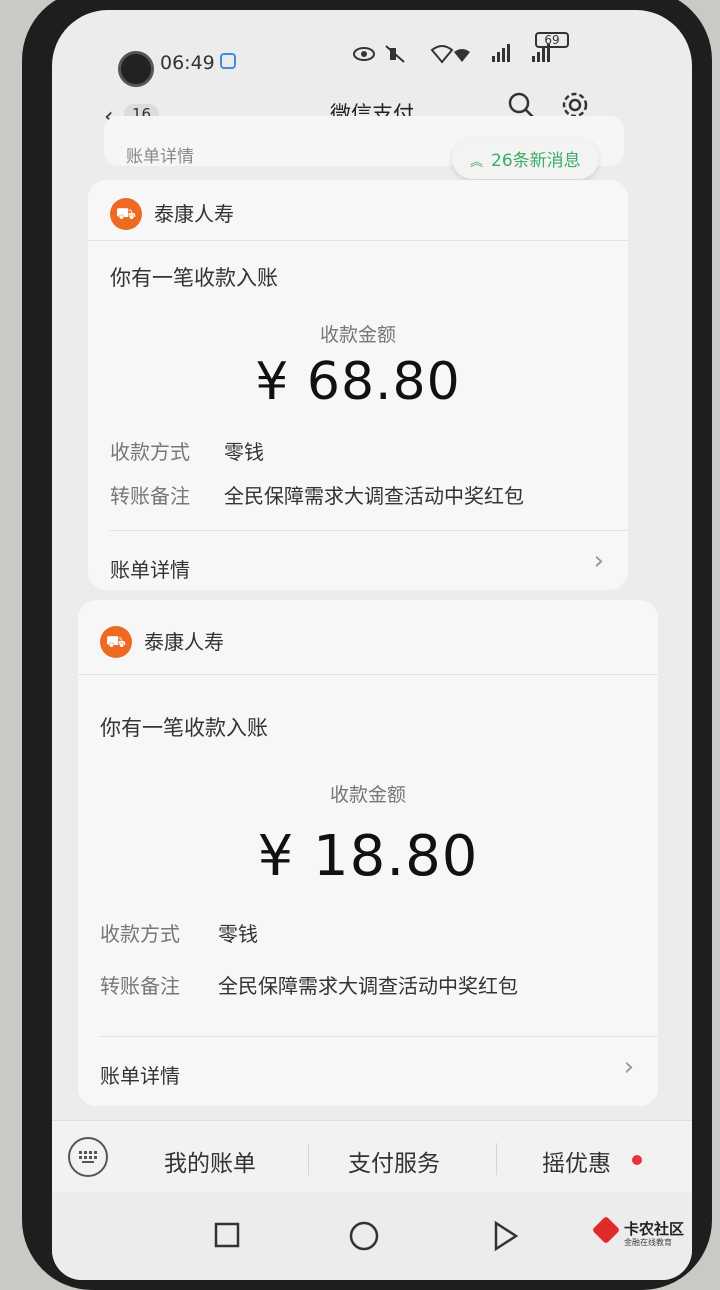 Image resolution: width=720 pixels, height=1290 pixels. Describe the element at coordinates (501, 53) in the screenshot. I see `signal-4g-icon` at that location.